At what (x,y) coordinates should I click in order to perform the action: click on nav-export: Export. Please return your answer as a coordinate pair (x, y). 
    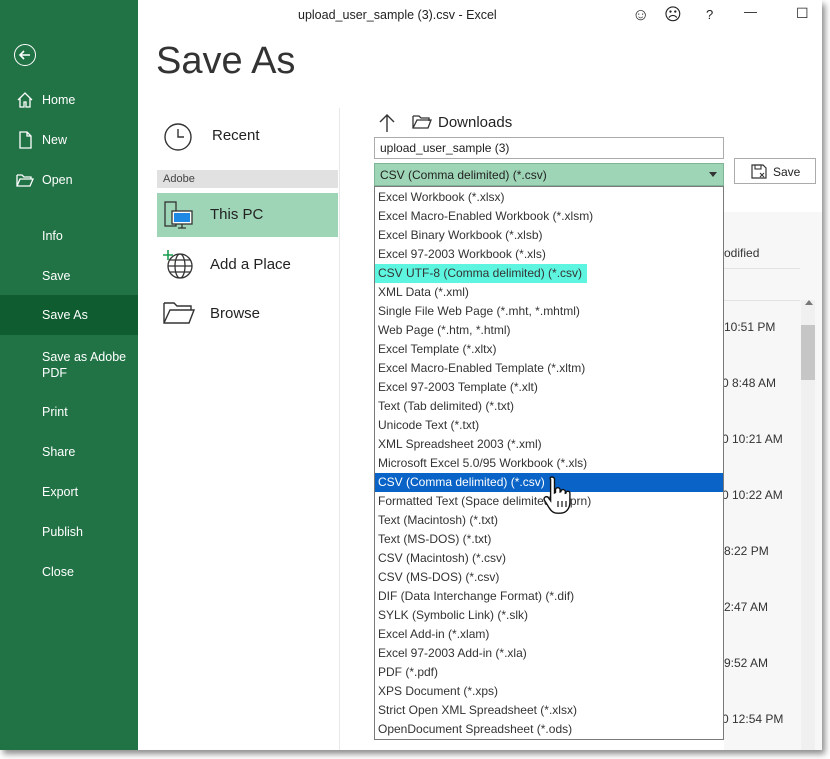
    Looking at the image, I should click on (69, 493).